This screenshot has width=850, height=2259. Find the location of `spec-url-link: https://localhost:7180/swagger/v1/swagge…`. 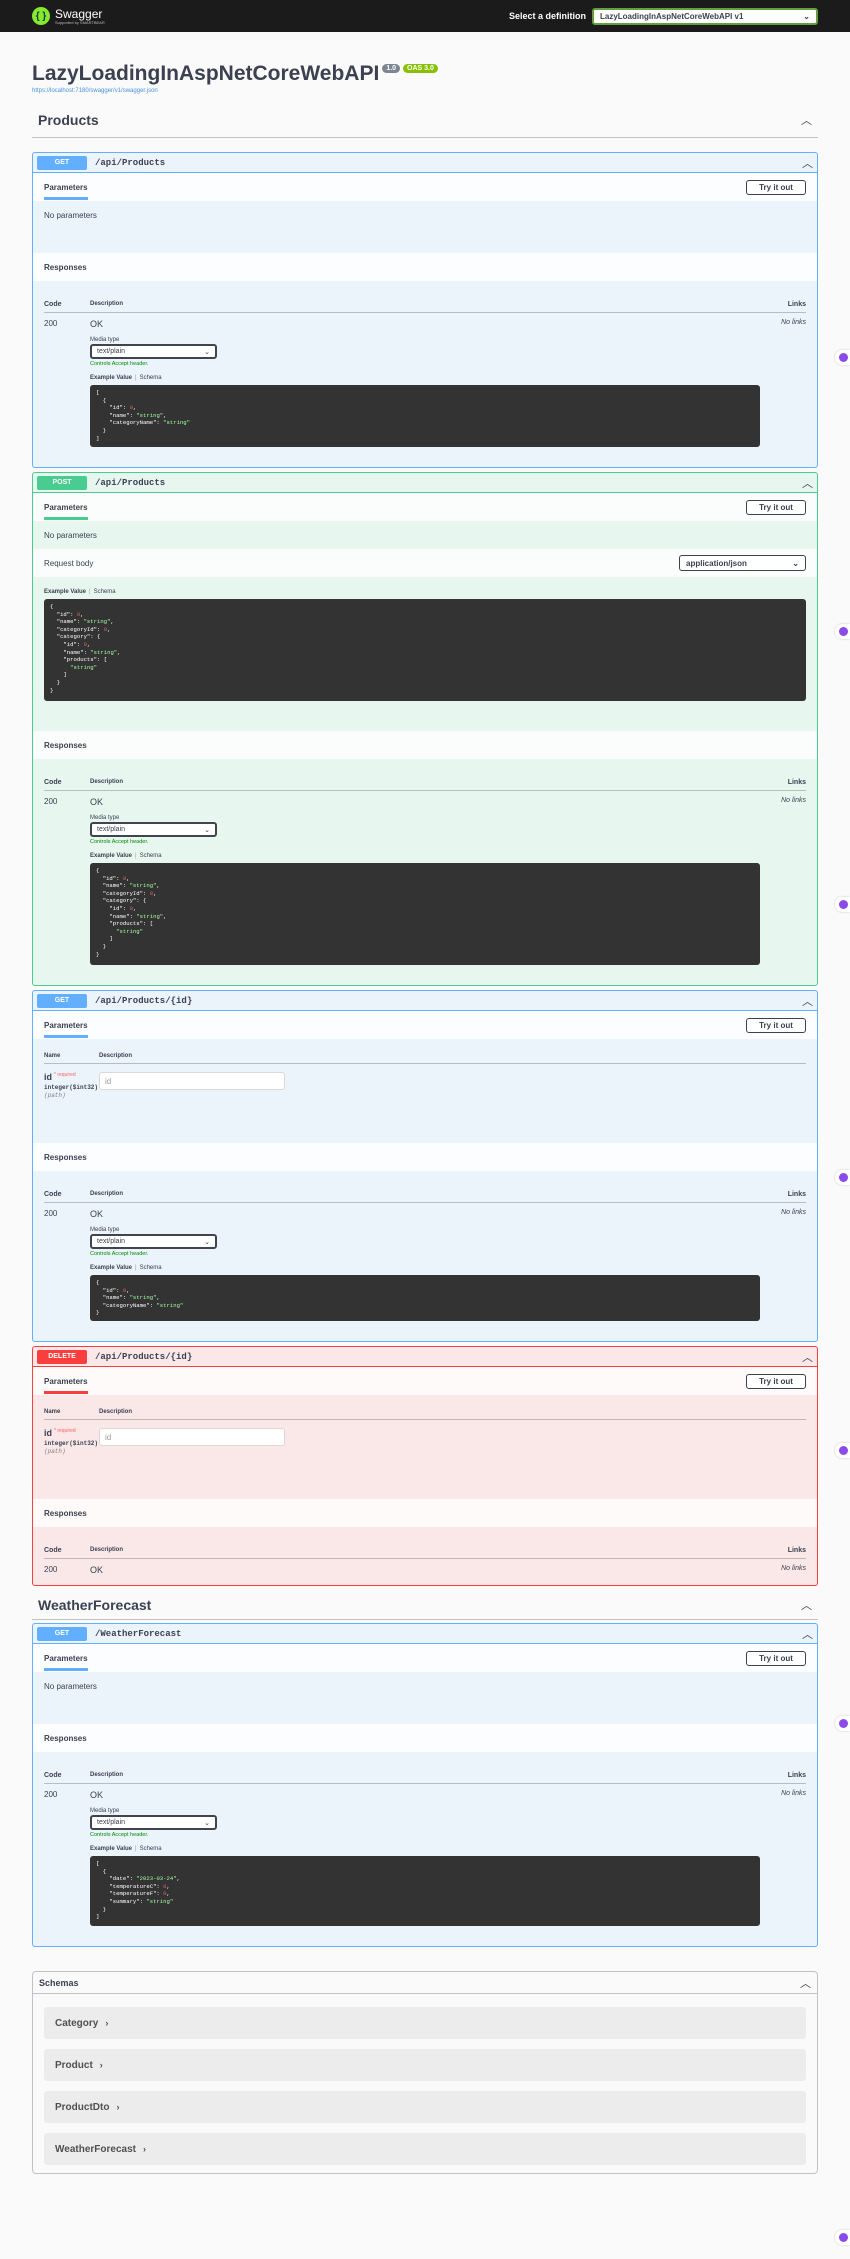

spec-url-link: https://localhost:7180/swagger/v1/swagge… is located at coordinates (425, 91).